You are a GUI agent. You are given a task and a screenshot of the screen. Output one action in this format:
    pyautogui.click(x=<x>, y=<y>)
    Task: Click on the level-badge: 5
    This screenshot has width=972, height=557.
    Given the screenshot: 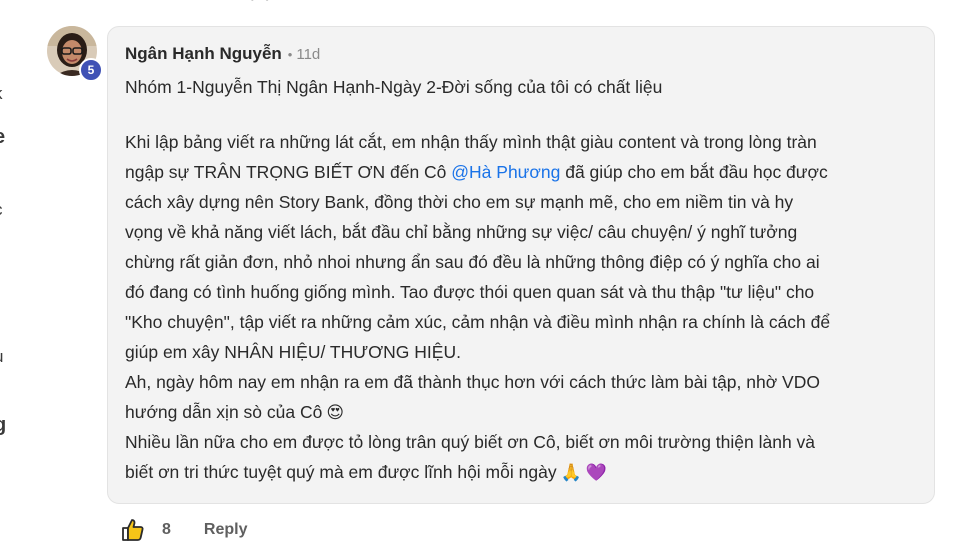 What is the action you would take?
    pyautogui.click(x=91, y=70)
    